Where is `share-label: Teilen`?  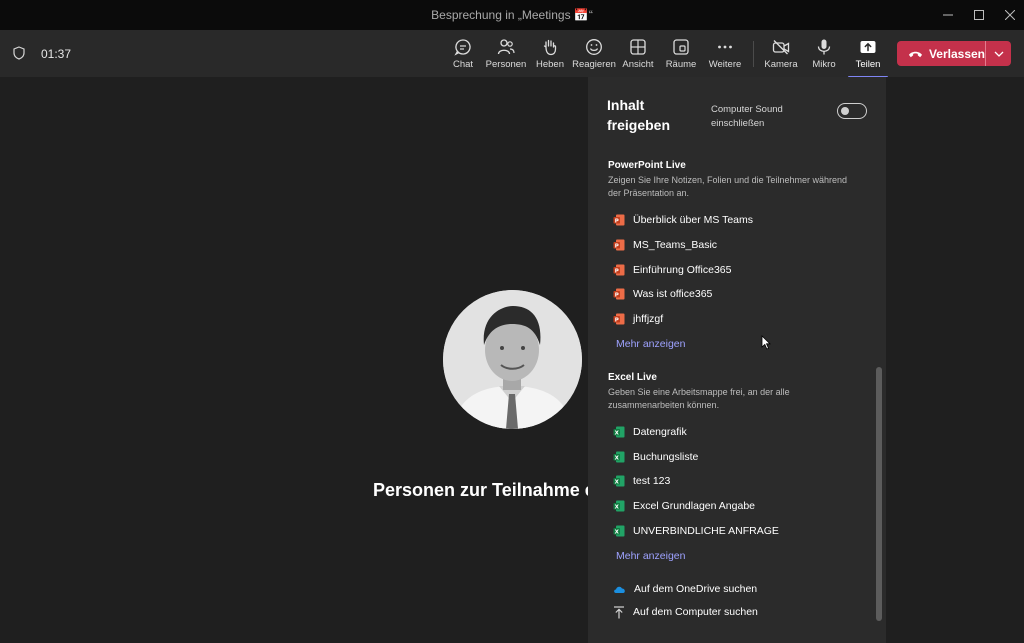
share-label: Teilen is located at coordinates (868, 64).